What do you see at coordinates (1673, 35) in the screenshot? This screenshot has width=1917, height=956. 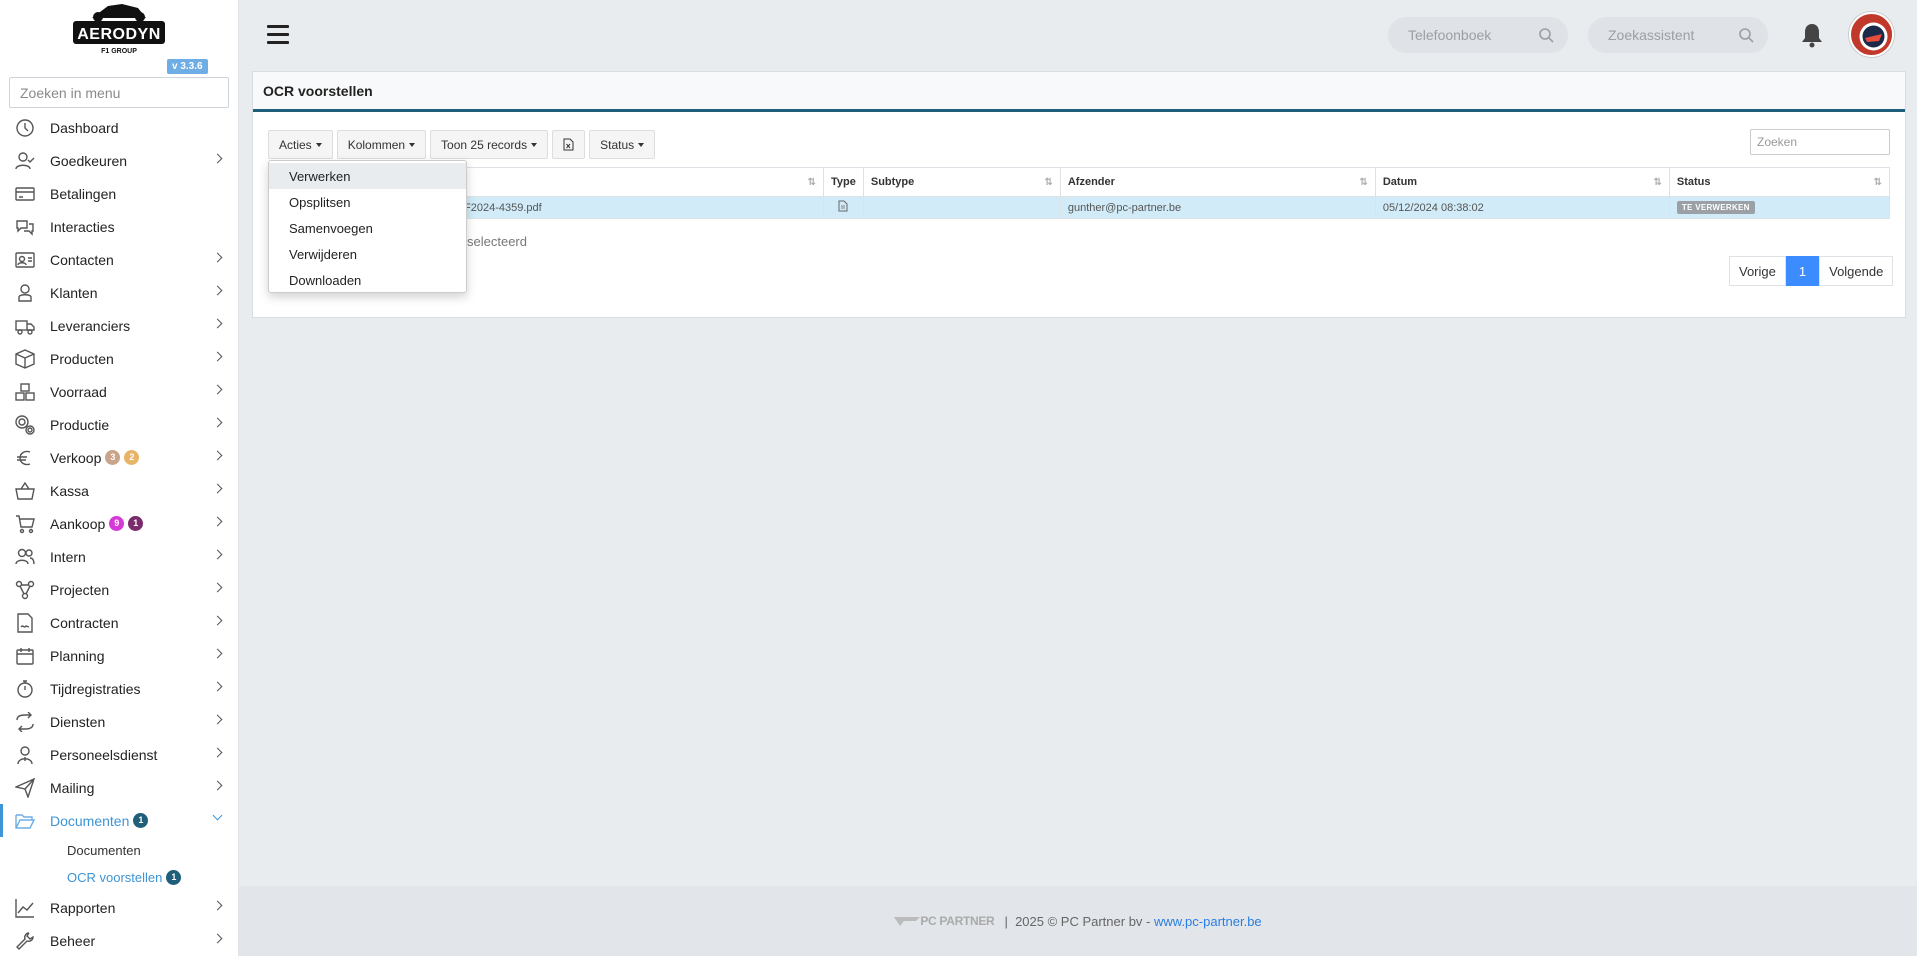 I see `assistant-input` at bounding box center [1673, 35].